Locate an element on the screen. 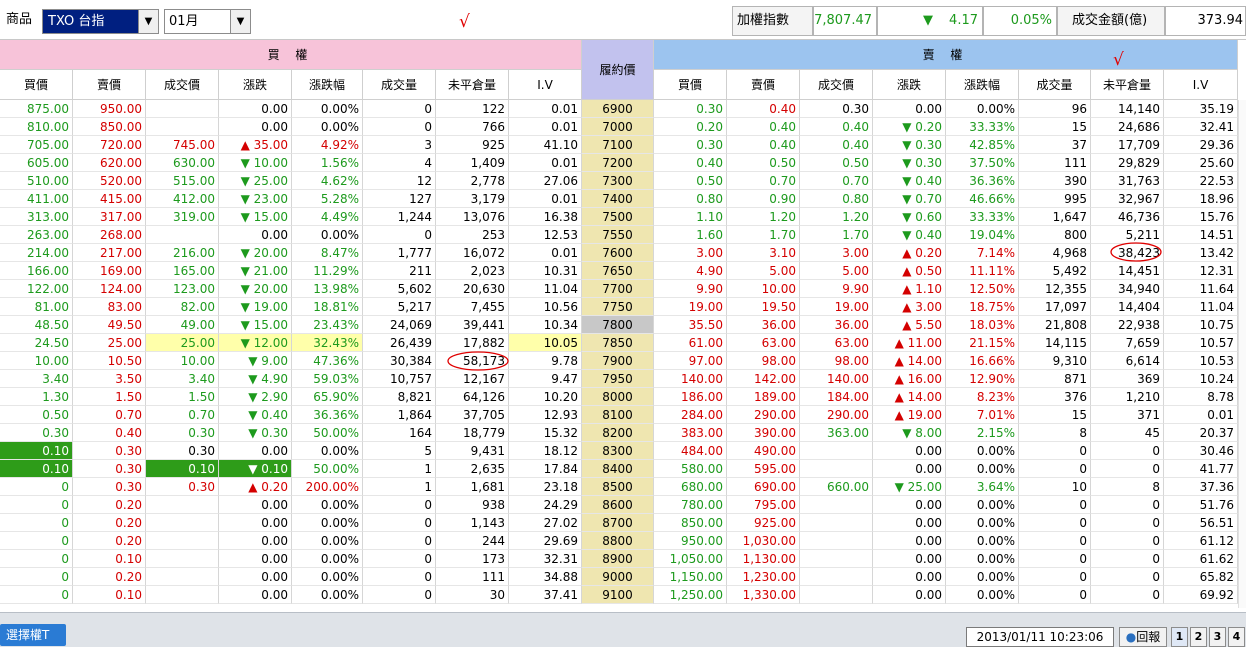 This screenshot has width=1246, height=647. call-last: 515.00 is located at coordinates (182, 181).